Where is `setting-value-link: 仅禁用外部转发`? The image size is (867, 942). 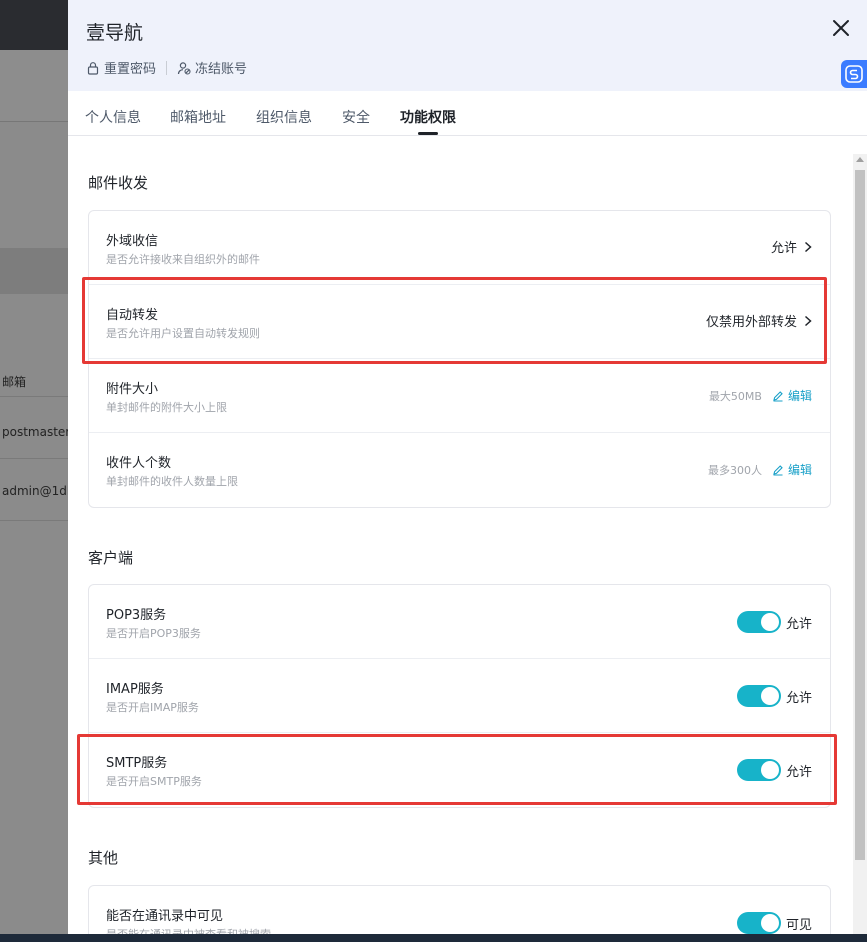 setting-value-link: 仅禁用外部转发 is located at coordinates (759, 320).